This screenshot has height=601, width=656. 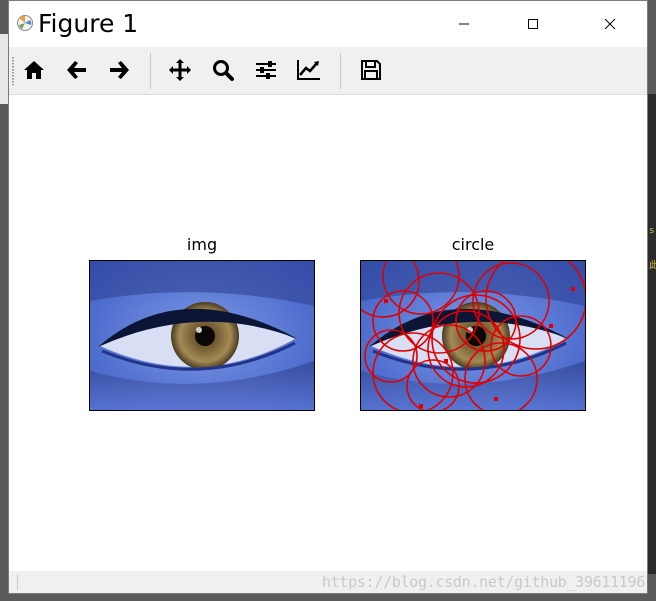 What do you see at coordinates (17, 582) in the screenshot?
I see `status-grip` at bounding box center [17, 582].